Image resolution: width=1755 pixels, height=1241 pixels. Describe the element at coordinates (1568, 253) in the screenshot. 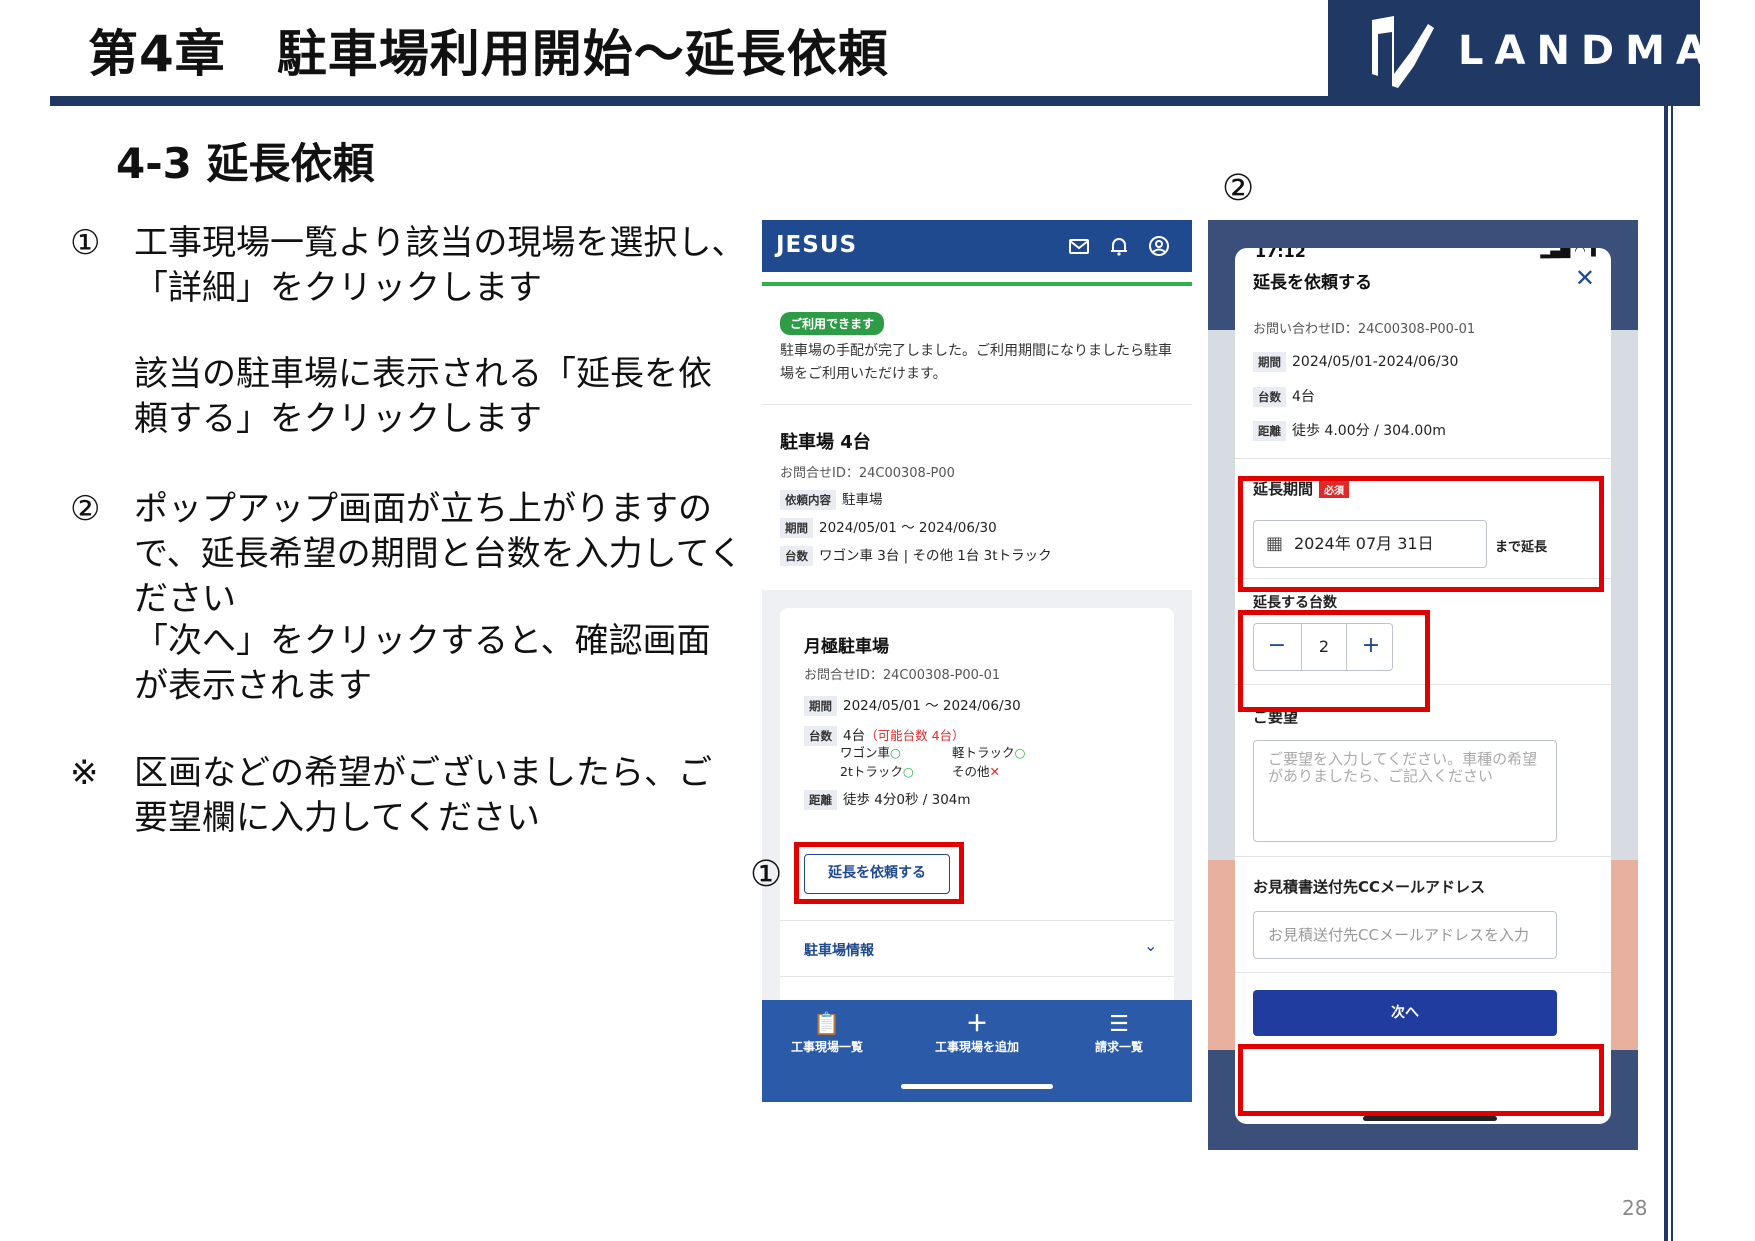

I see `signal-wifi-battery-icon: ▂▄▆ ◠ ▮` at that location.